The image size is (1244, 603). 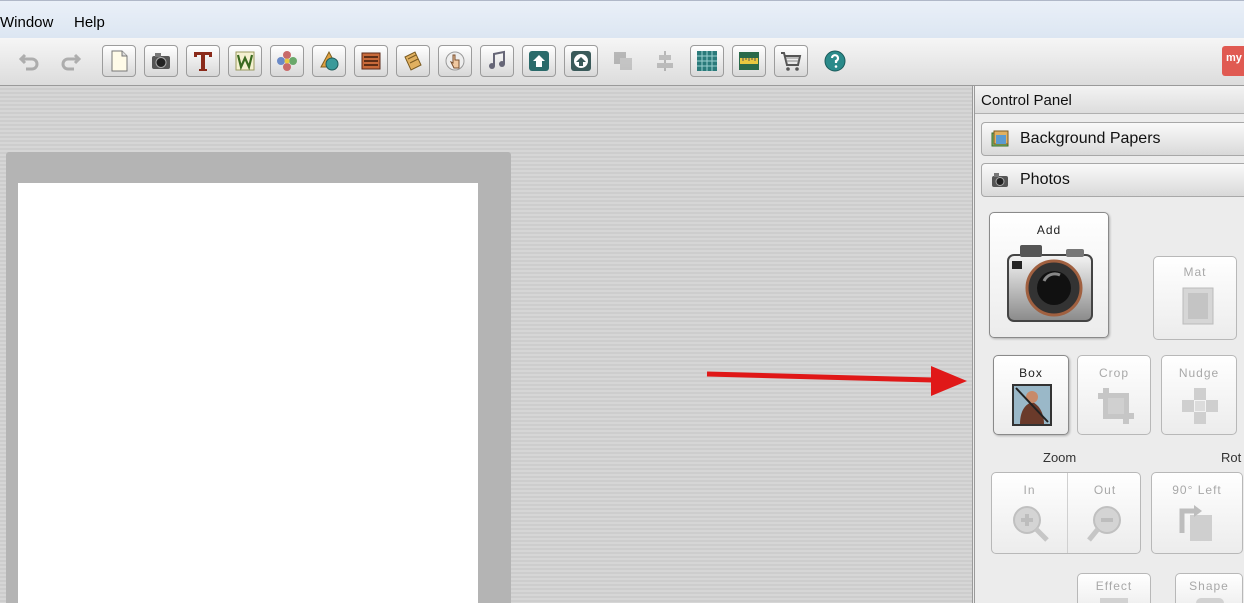 I want to click on rotate-left-button: 90° Left, so click(x=1197, y=513).